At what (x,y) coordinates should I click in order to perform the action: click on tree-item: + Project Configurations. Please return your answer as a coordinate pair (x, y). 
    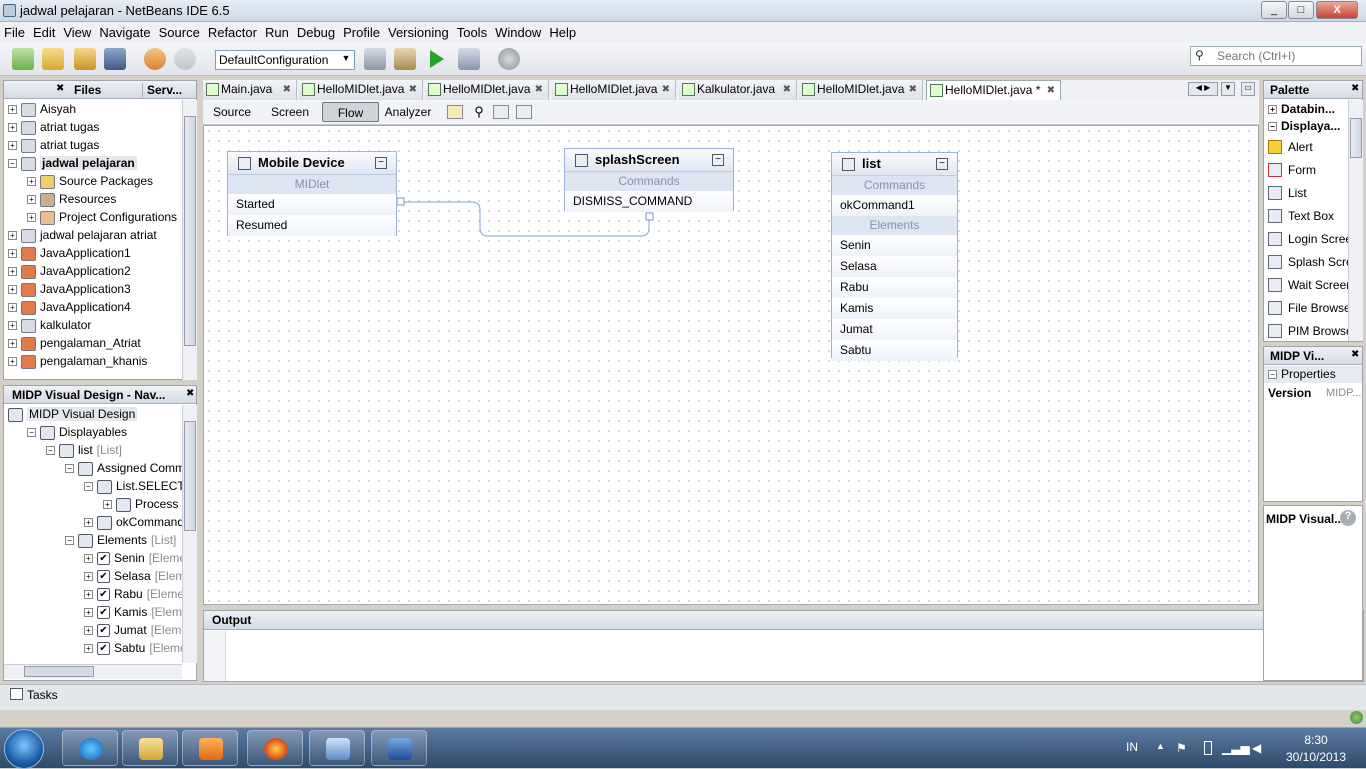
    Looking at the image, I should click on (102, 217).